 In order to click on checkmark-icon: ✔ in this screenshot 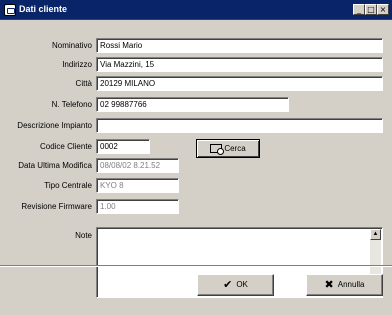, I will do `click(228, 284)`.